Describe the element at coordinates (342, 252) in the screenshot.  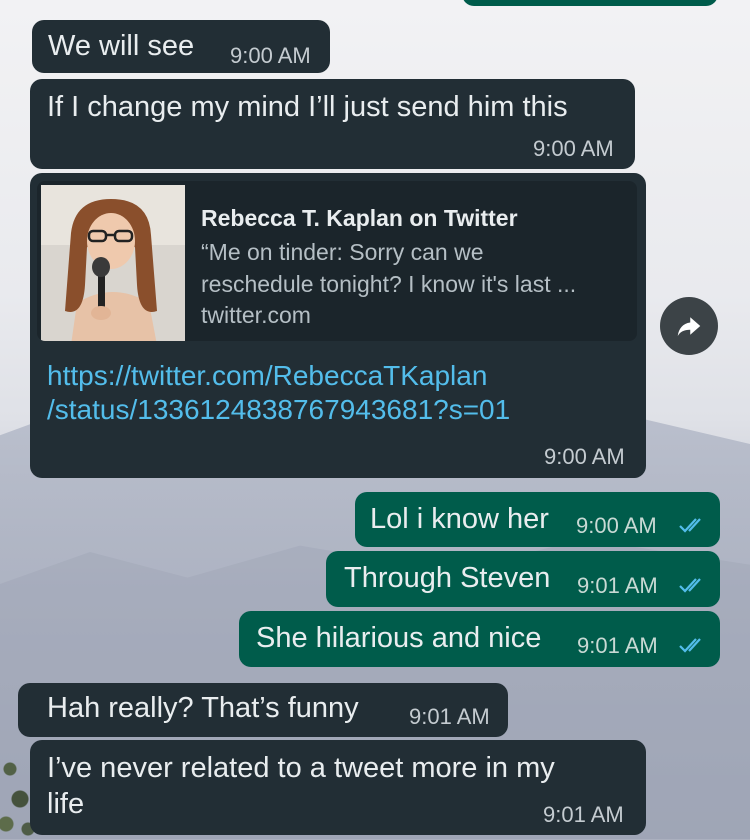
I see `link-preview-description-line: “Me on tinder: Sorry can we` at that location.